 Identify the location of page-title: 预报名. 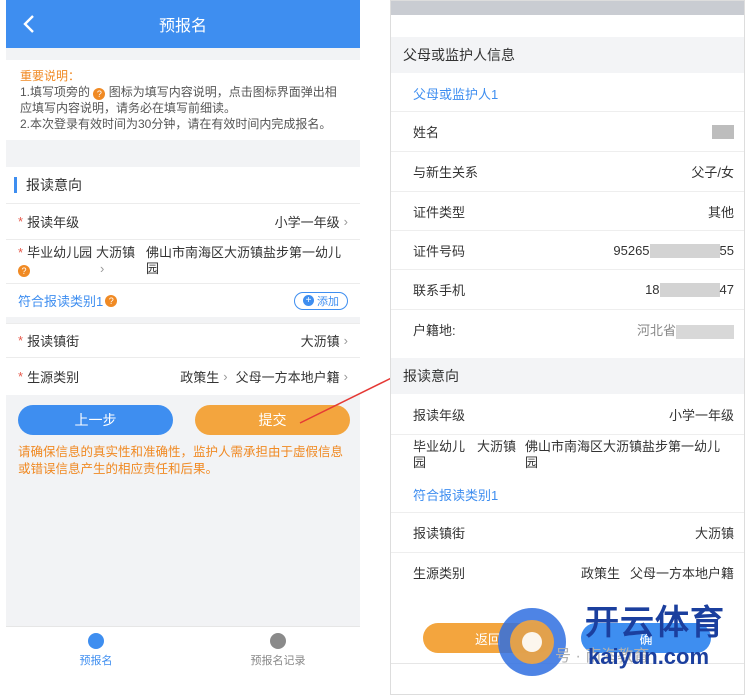
(182, 26).